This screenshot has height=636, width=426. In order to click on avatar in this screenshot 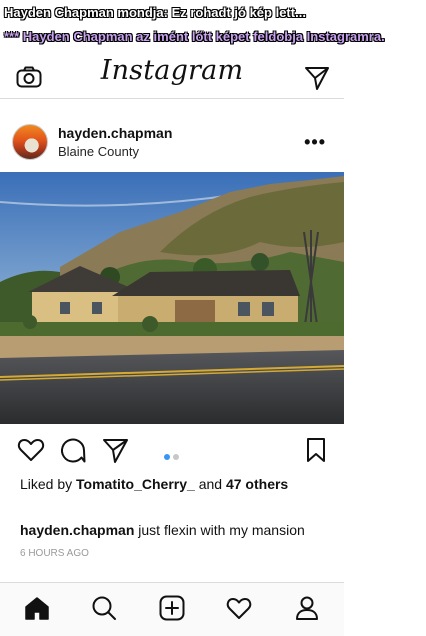, I will do `click(30, 142)`.